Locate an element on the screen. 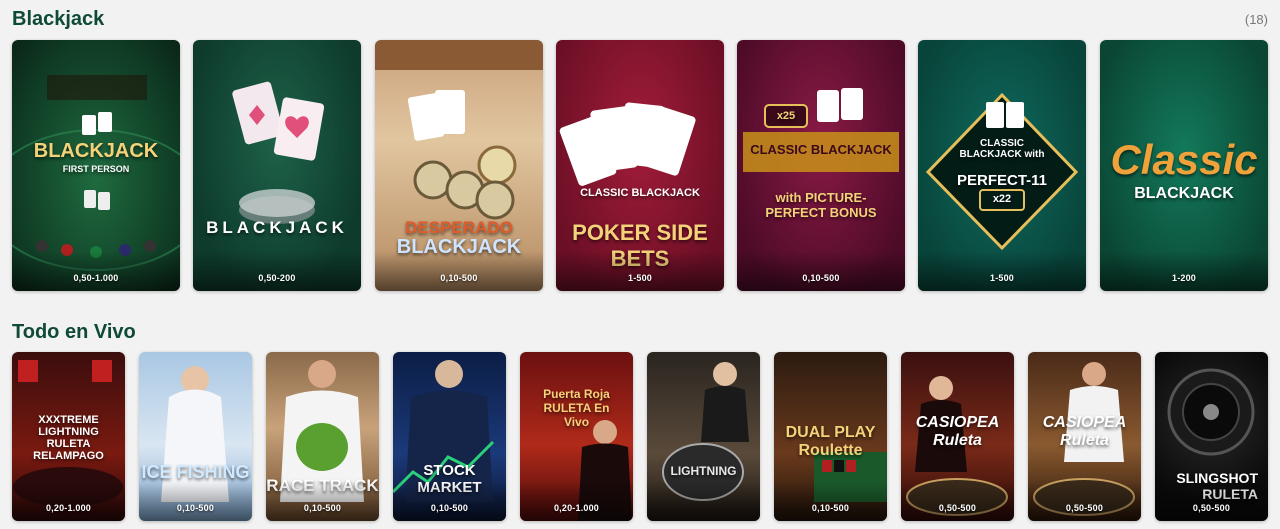  game-tile-casiopea-ruleta-1: CASIOPEA Ruleta 0,50-500 is located at coordinates (957, 436).